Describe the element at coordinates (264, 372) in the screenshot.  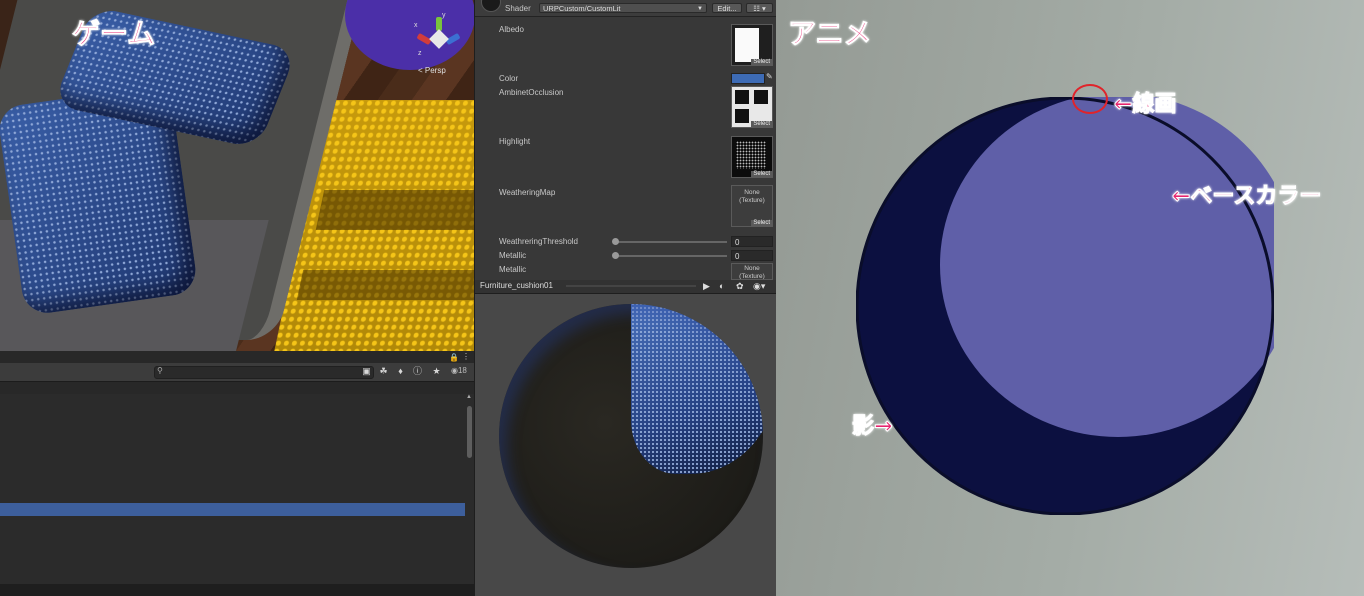
I see `search-input: ⚲` at that location.